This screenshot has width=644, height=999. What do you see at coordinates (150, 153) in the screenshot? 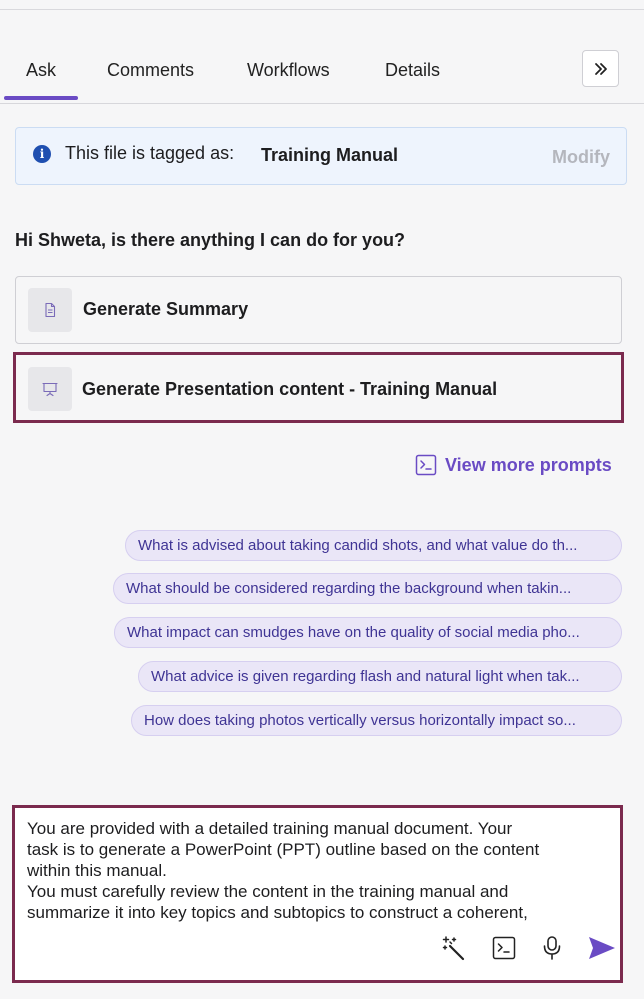
I see `tag-banner-label: This file is tagged as:` at bounding box center [150, 153].